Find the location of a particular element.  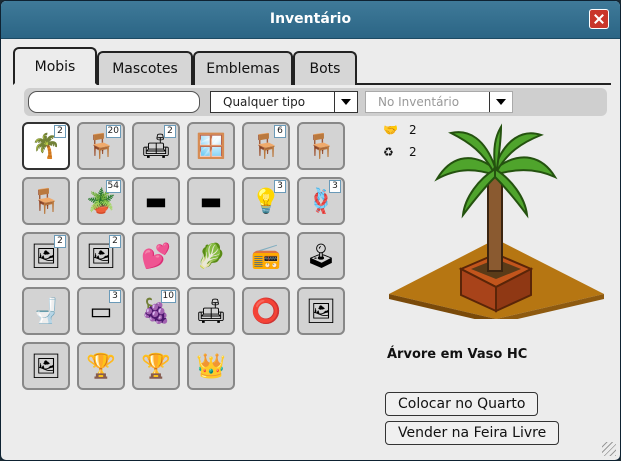

inventory-slot: 🍇 10 is located at coordinates (156, 311).